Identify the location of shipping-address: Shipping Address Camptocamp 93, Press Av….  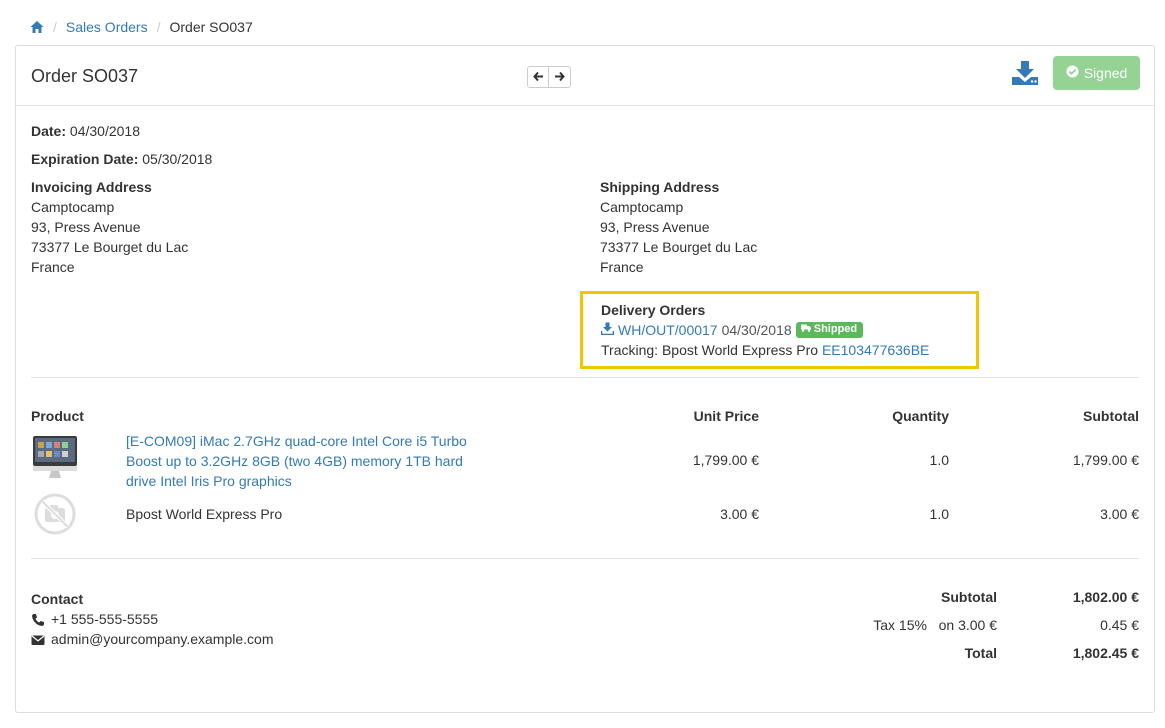
(678, 227).